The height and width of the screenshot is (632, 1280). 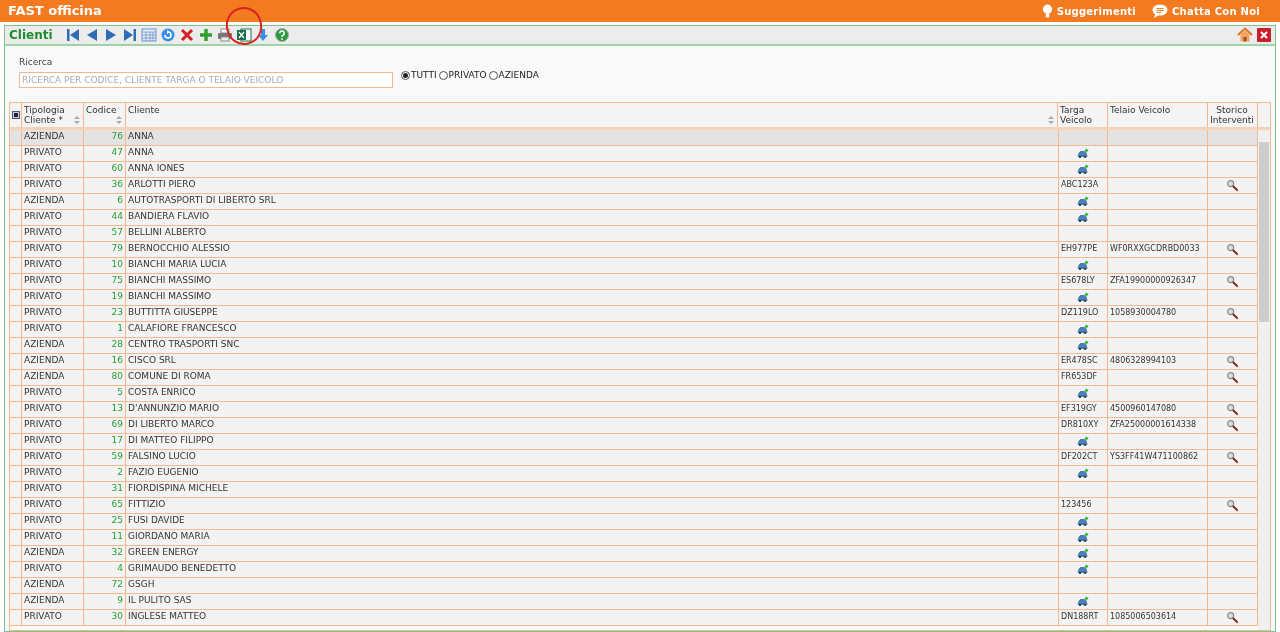 What do you see at coordinates (243, 35) in the screenshot?
I see `spreadsheet-icon` at bounding box center [243, 35].